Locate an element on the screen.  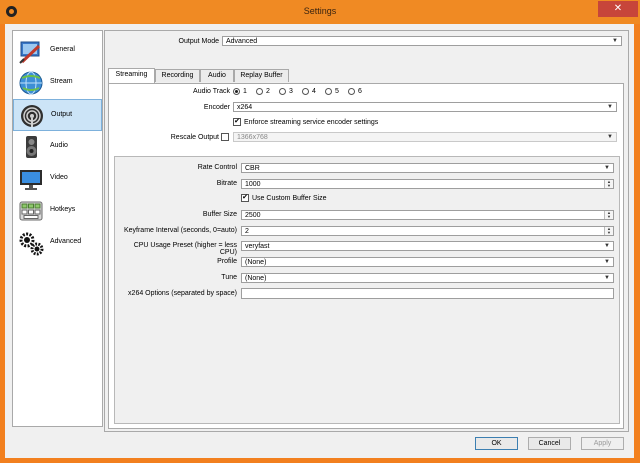
sidebar-item-label: Advanced is located at coordinates (66, 241).